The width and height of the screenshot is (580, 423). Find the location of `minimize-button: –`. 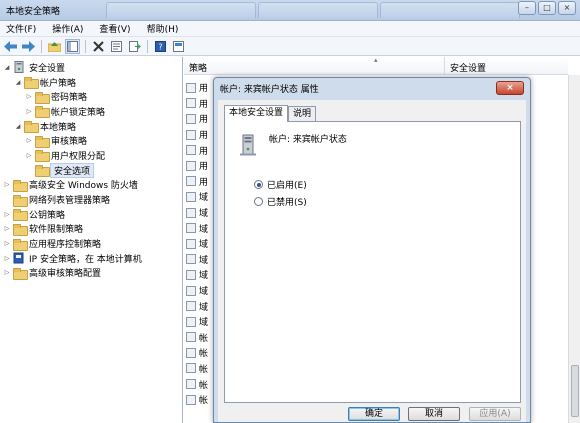

minimize-button: – is located at coordinates (527, 8).